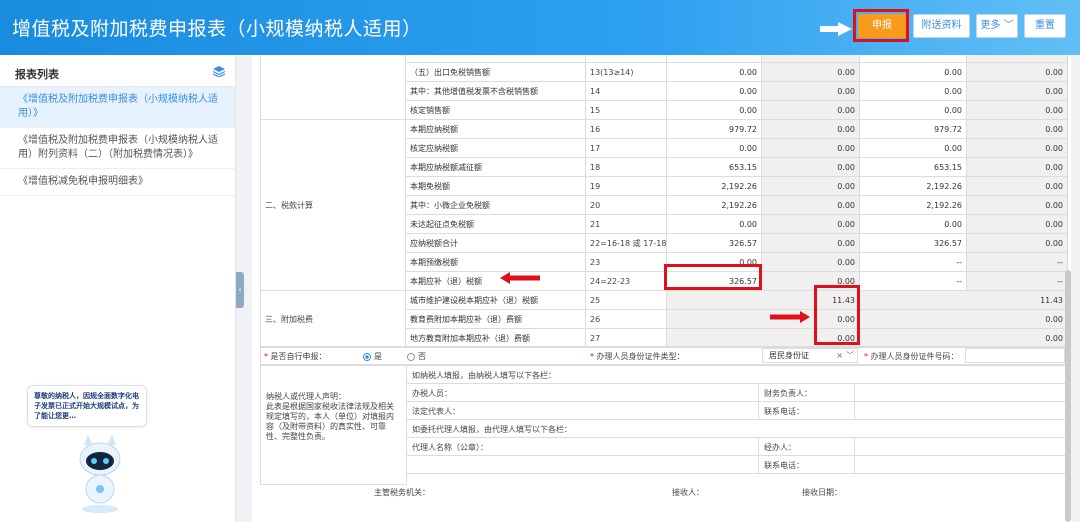 The height and width of the screenshot is (522, 1080). What do you see at coordinates (1068, 396) in the screenshot?
I see `vertical-scrollbar` at bounding box center [1068, 396].